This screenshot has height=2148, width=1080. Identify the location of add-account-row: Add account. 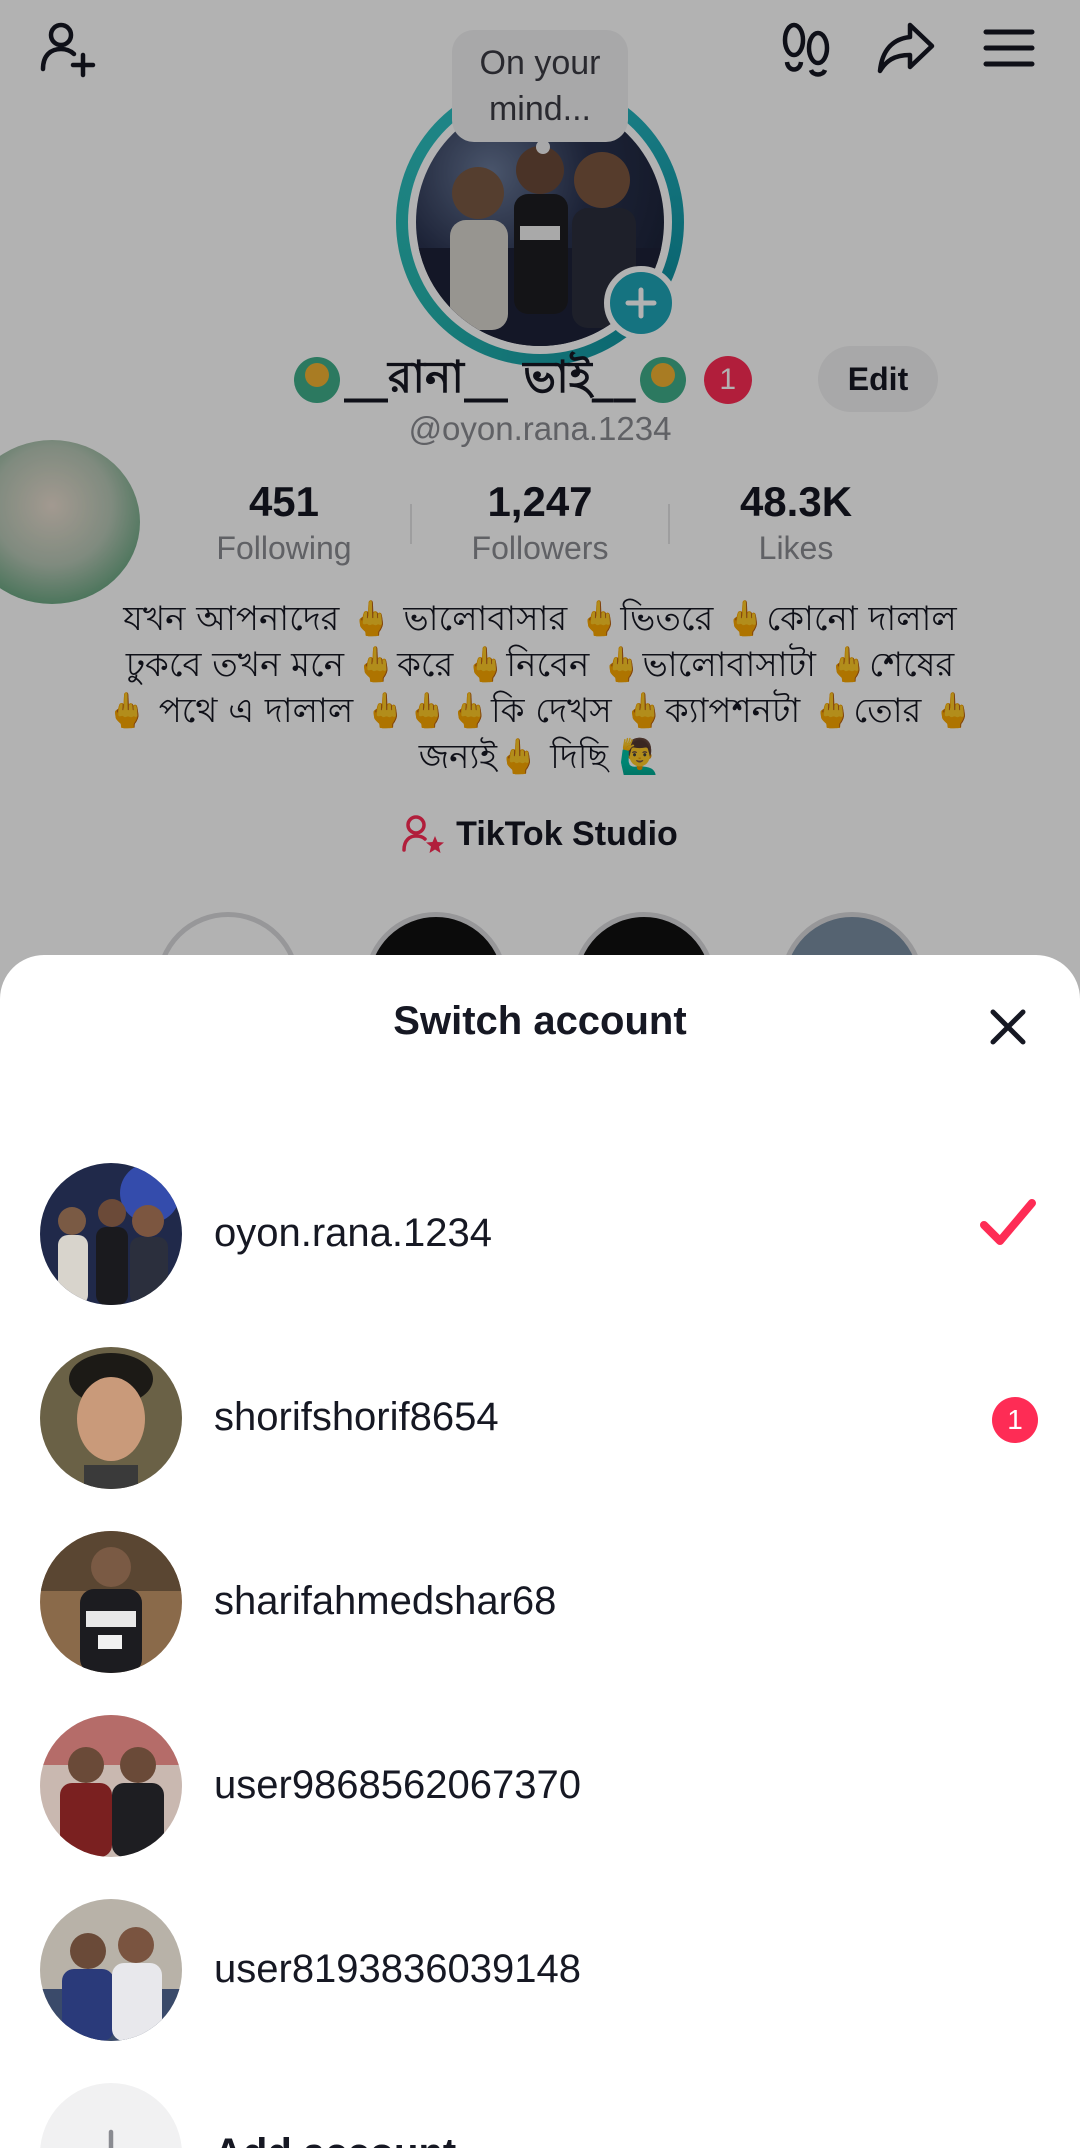
(540, 2096).